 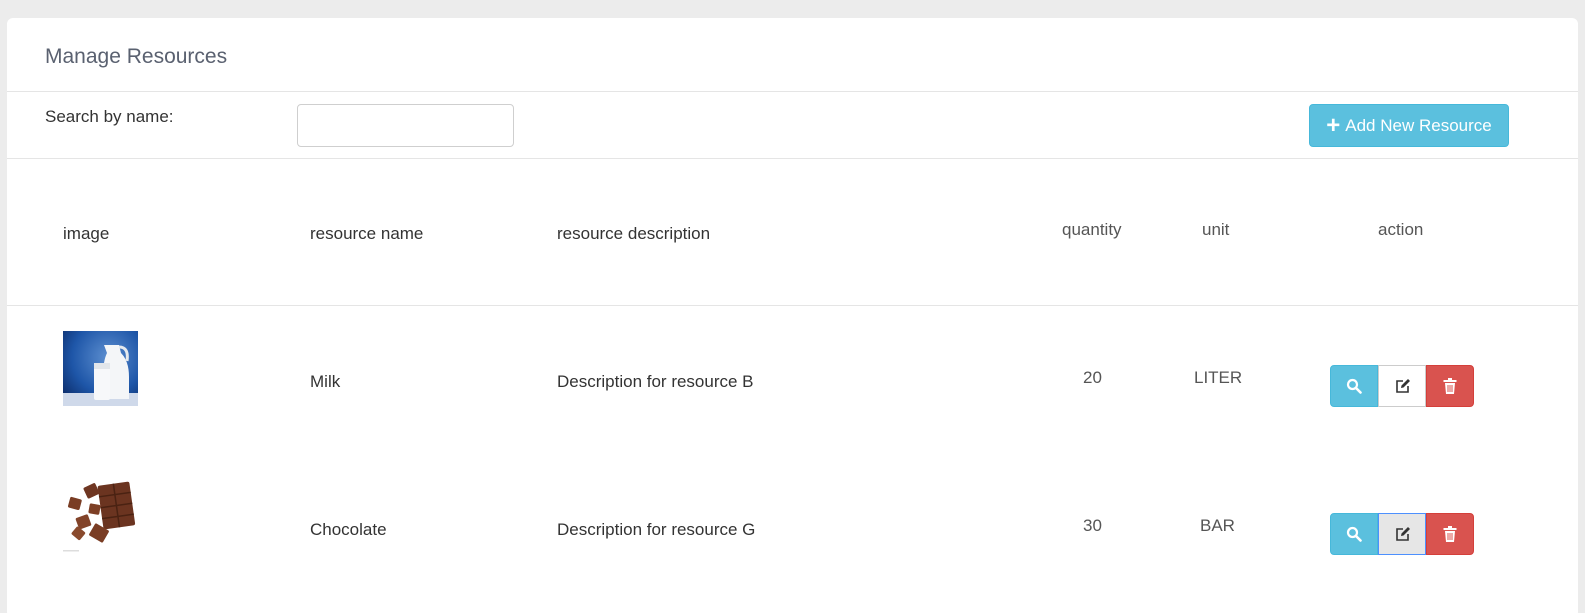 What do you see at coordinates (1217, 525) in the screenshot?
I see `resource-unit: BAR` at bounding box center [1217, 525].